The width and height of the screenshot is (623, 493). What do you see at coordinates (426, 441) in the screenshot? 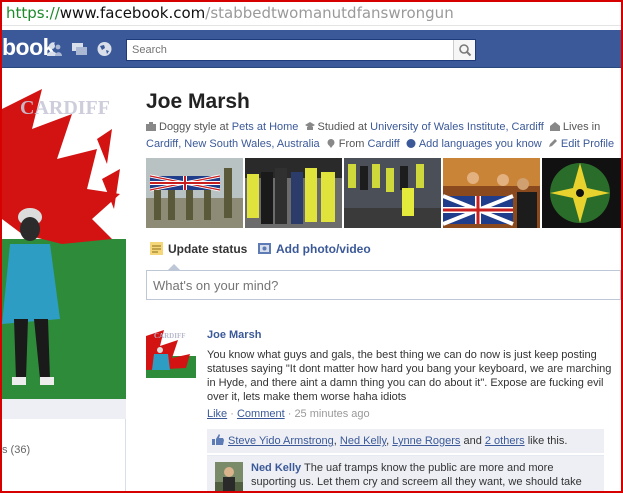
I see `liker-link: Lynne Rogers` at bounding box center [426, 441].